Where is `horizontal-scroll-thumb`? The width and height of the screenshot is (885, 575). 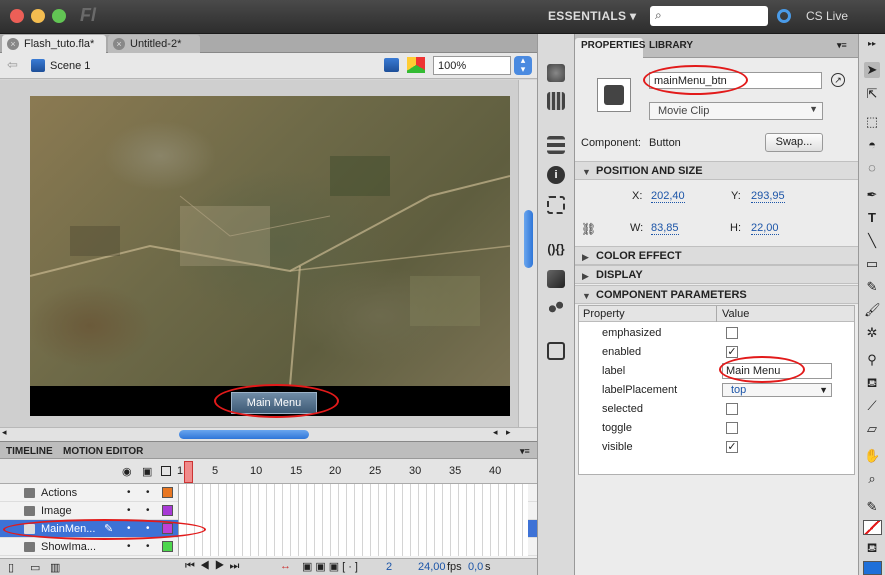 horizontal-scroll-thumb is located at coordinates (244, 434).